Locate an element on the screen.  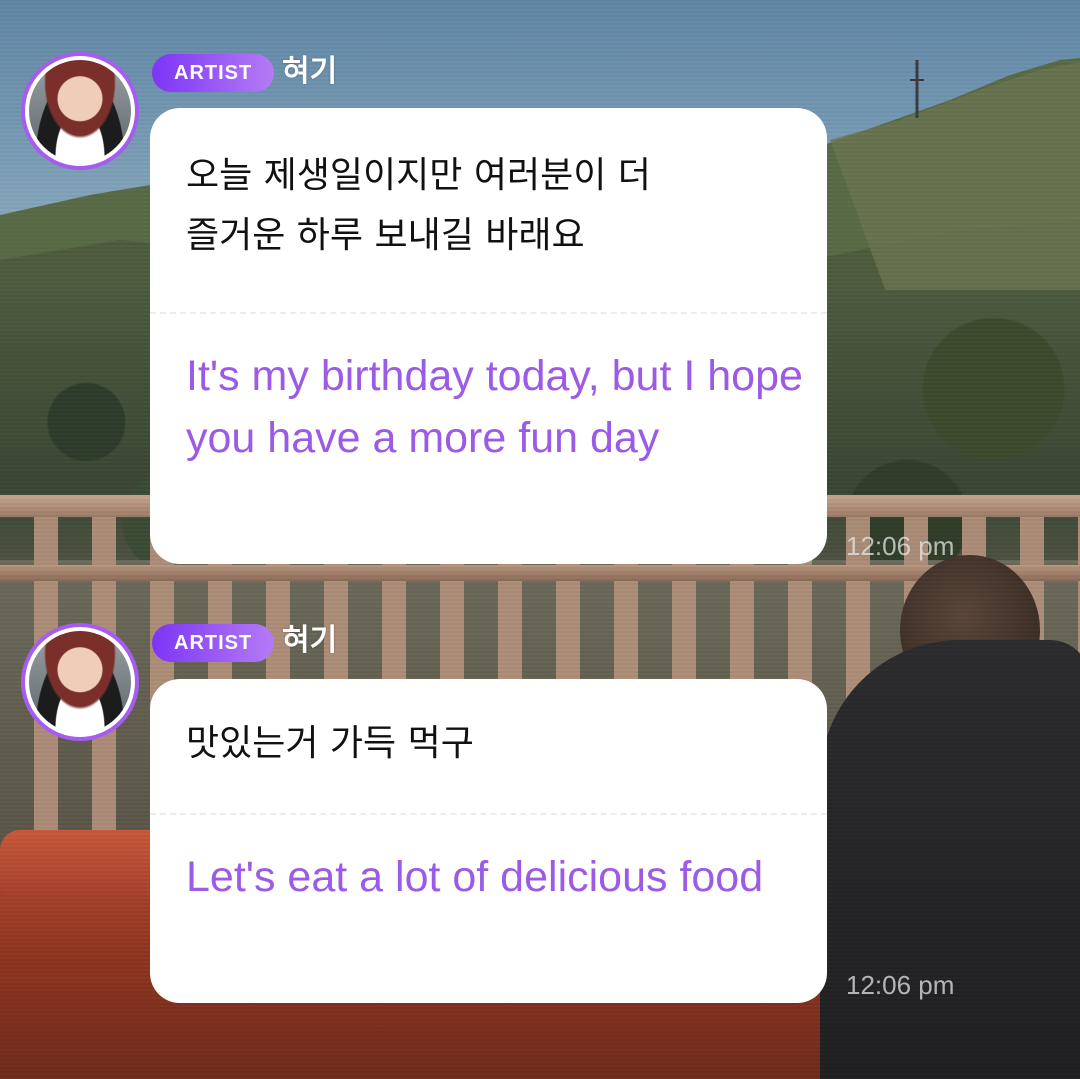
original-text: 맛있는거 가득 먹구 is located at coordinates (330, 743).